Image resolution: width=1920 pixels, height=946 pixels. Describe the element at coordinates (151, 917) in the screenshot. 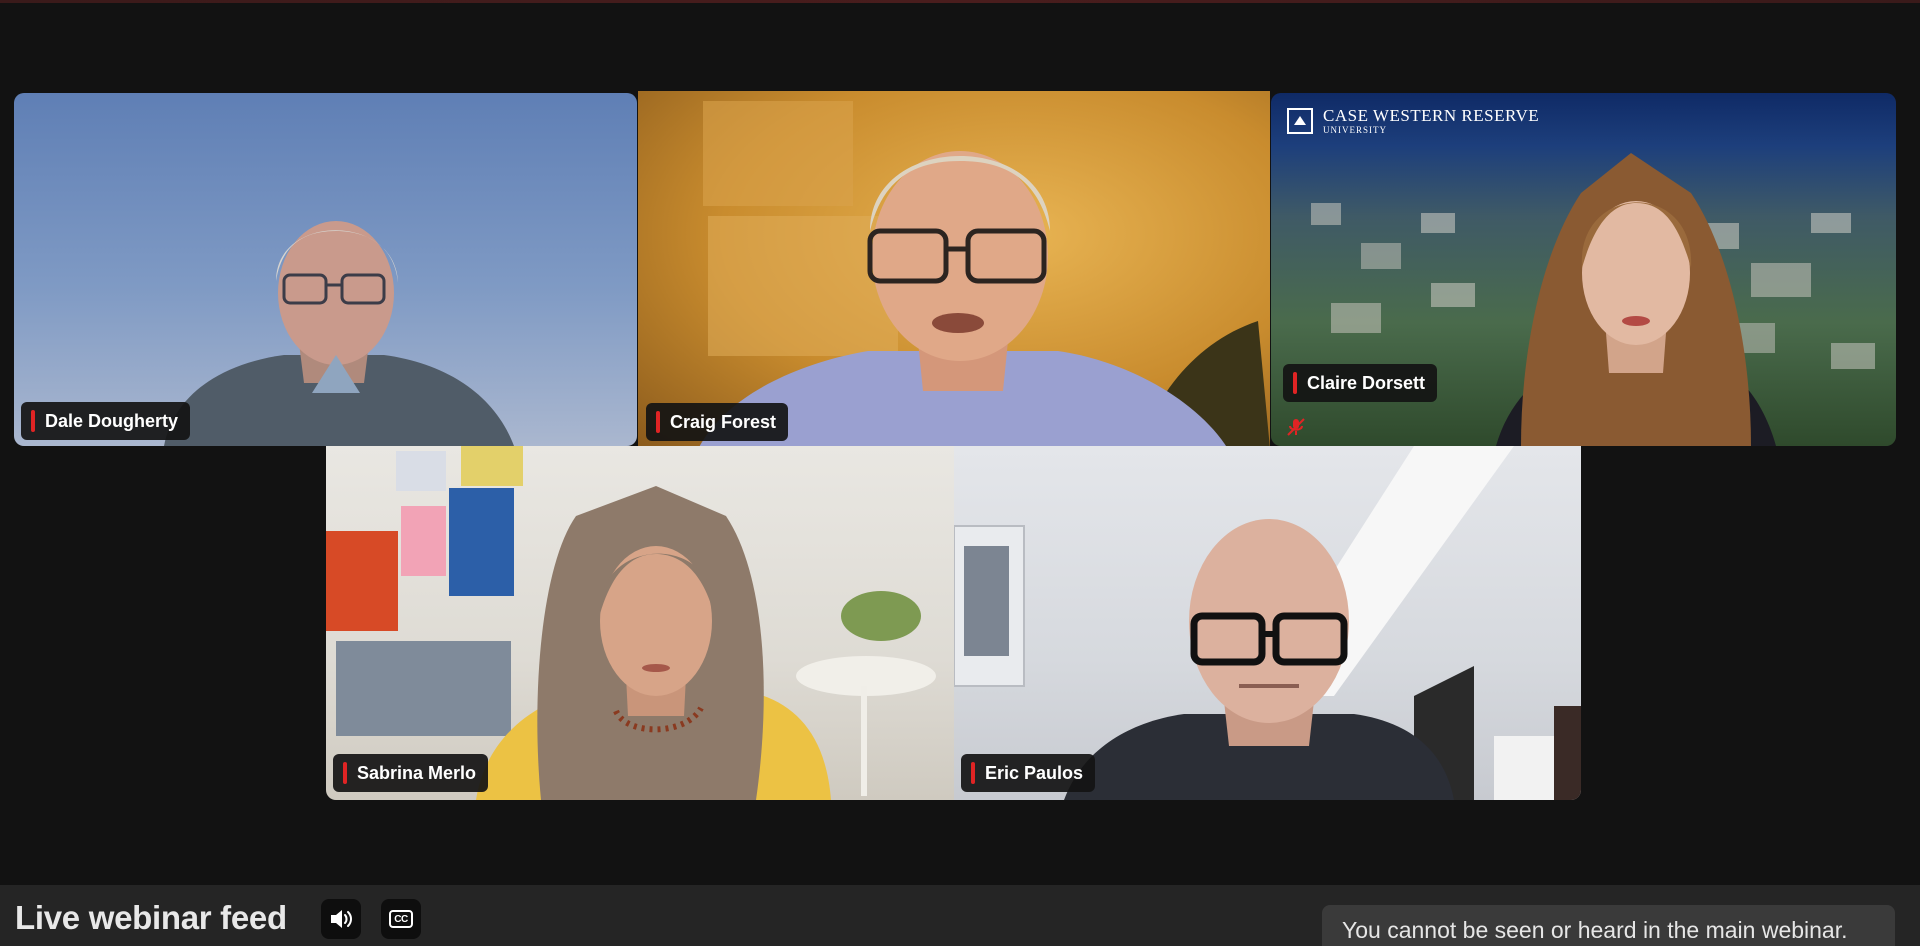

I see `feed-title: Live webinar feed` at that location.